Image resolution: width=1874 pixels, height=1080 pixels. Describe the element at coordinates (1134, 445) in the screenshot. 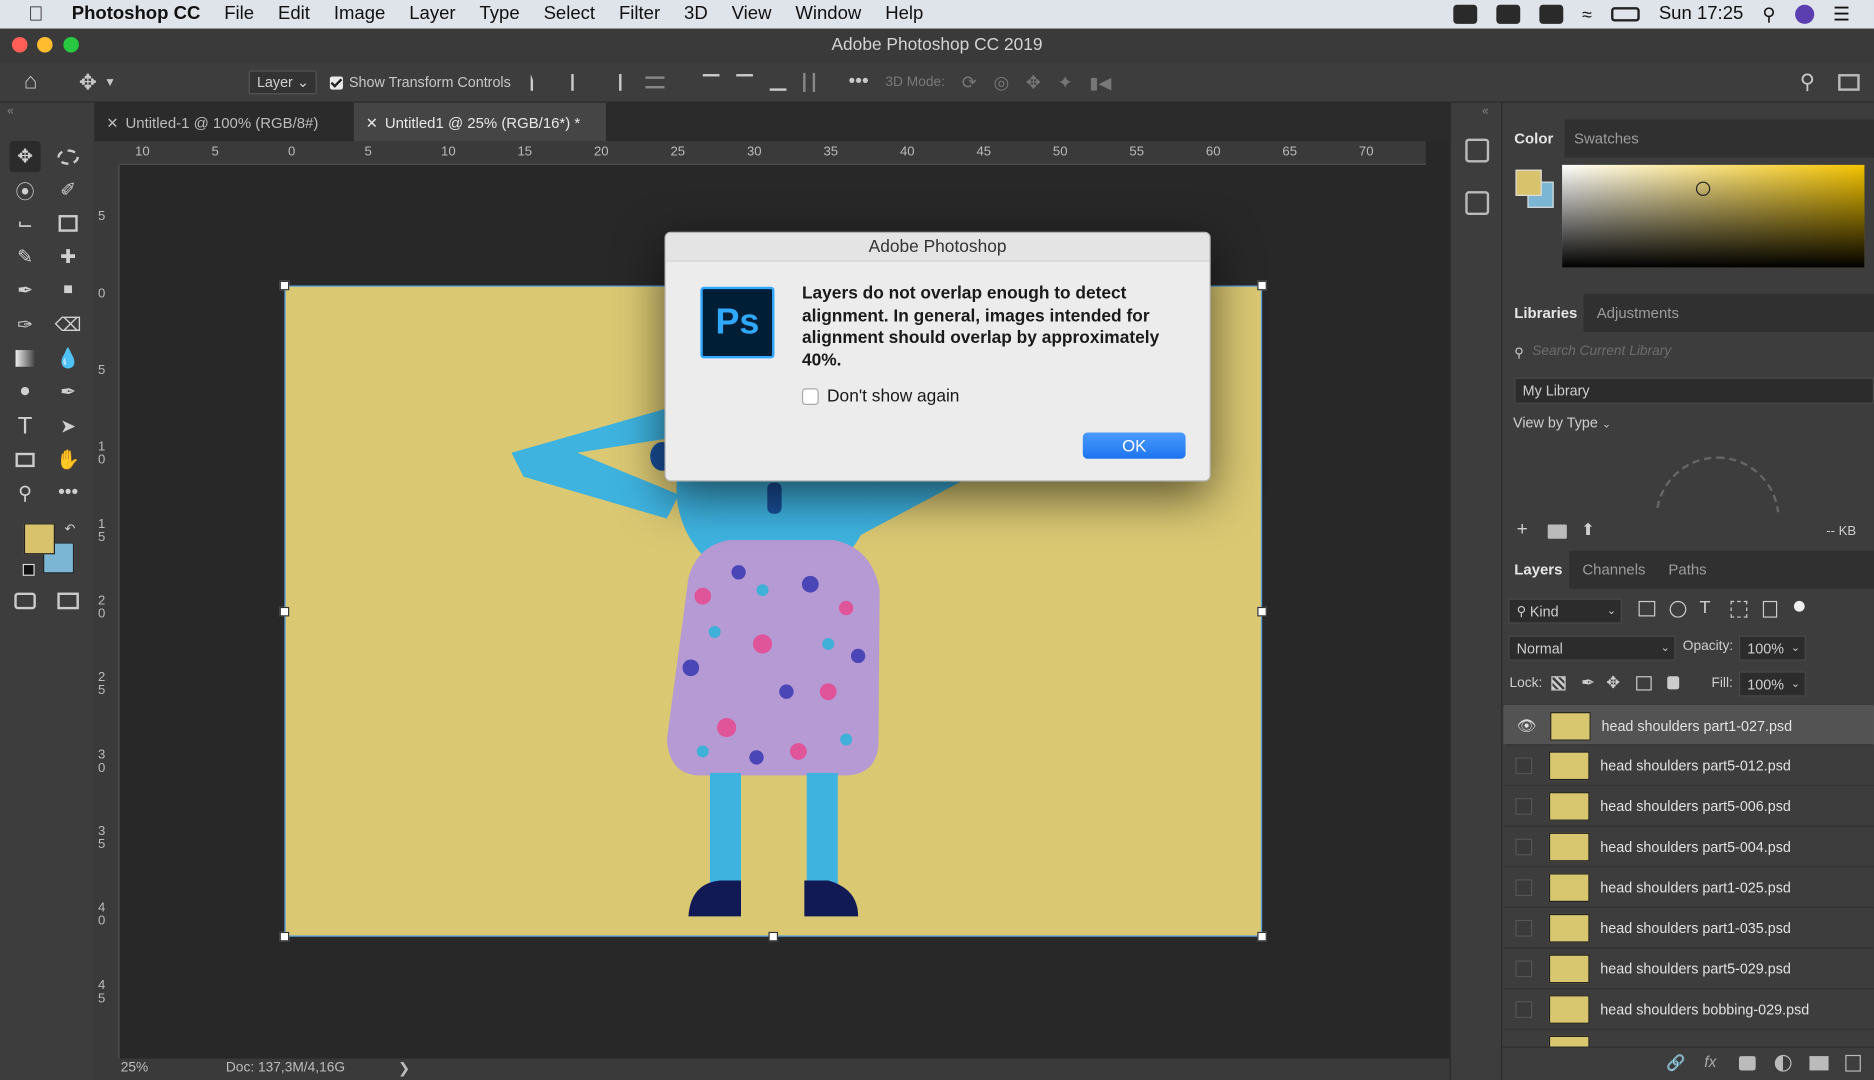

I see `ok-button: OK` at that location.